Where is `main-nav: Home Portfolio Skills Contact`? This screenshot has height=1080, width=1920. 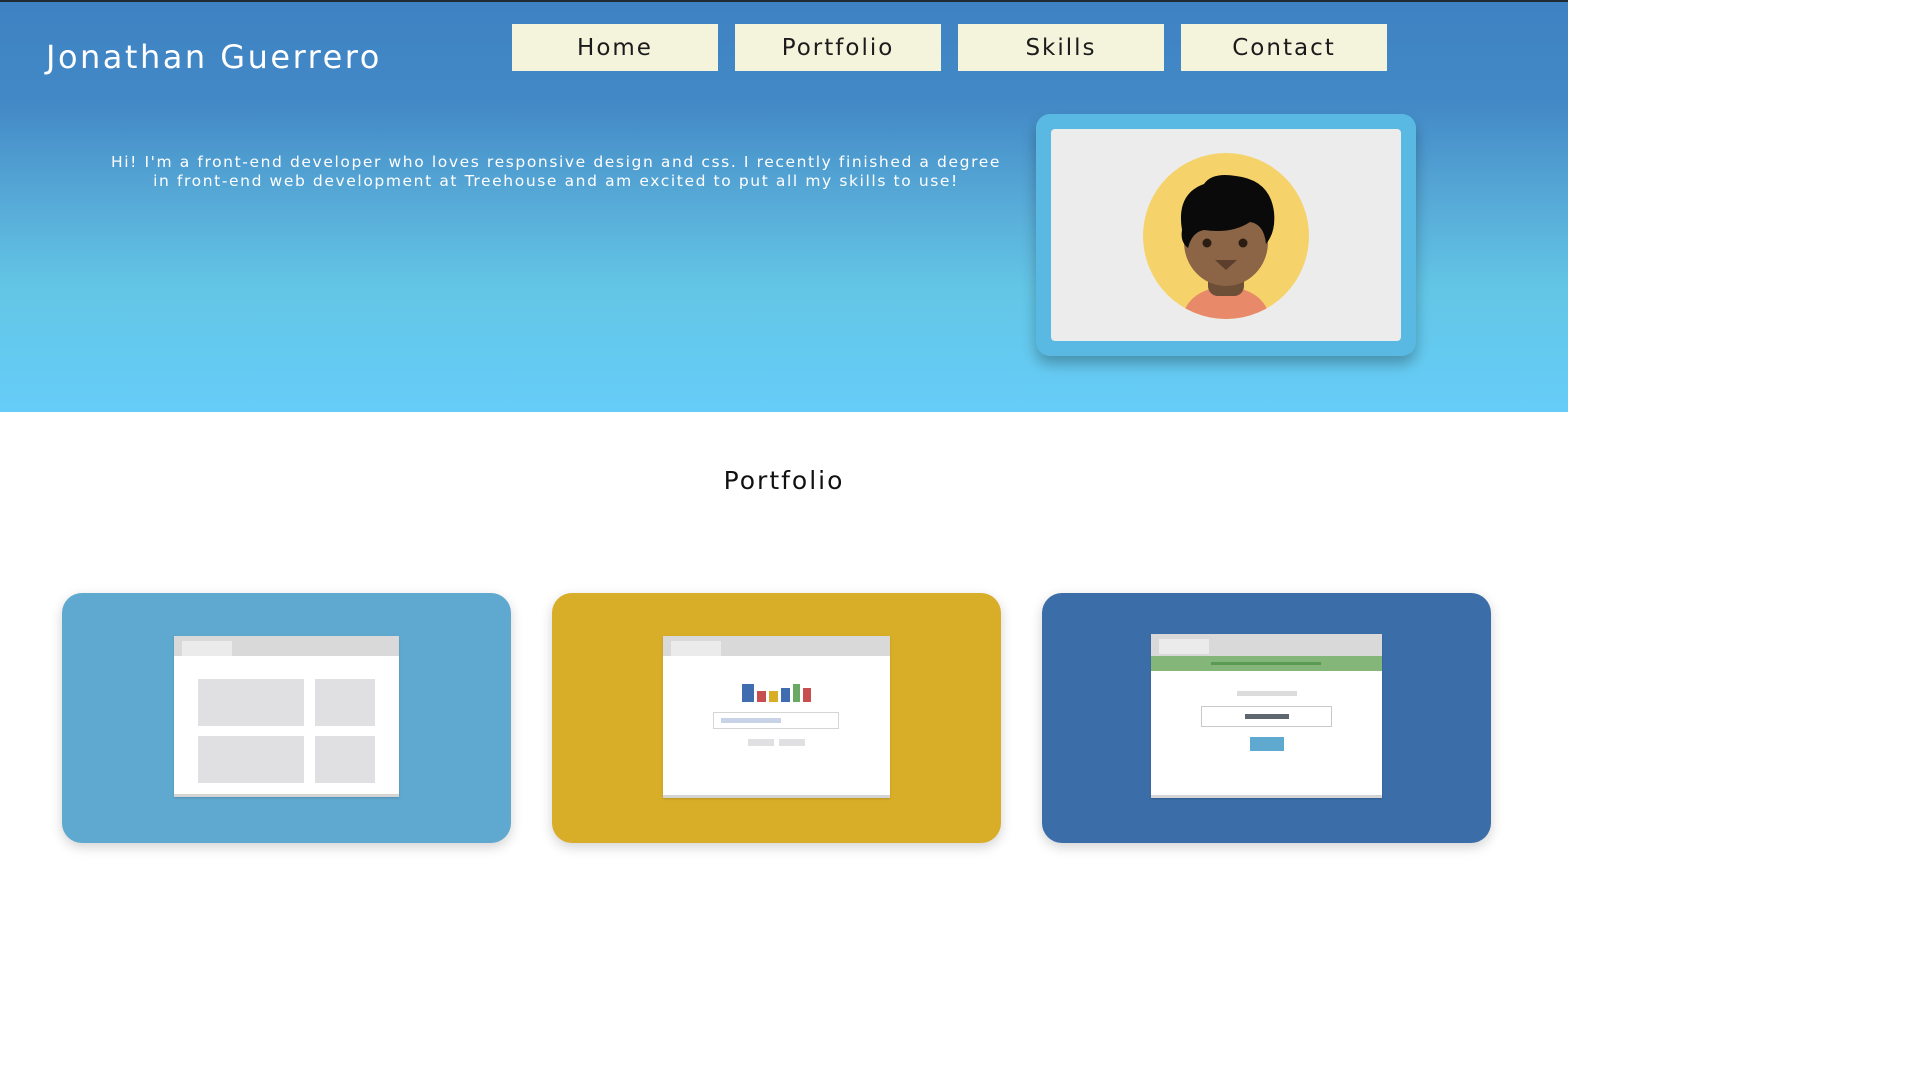
main-nav: Home Portfolio Skills Contact is located at coordinates (949, 47).